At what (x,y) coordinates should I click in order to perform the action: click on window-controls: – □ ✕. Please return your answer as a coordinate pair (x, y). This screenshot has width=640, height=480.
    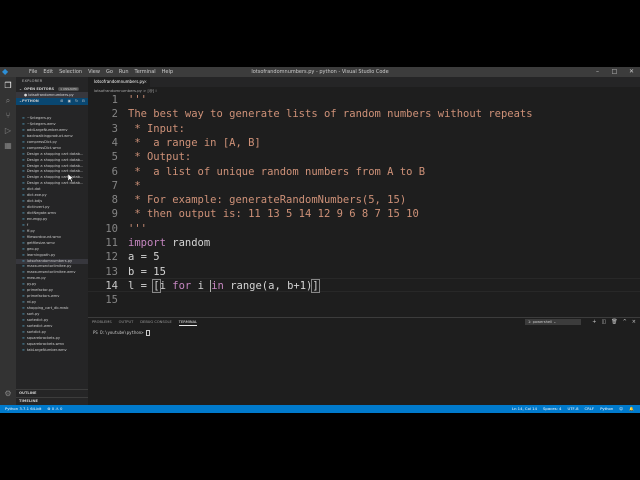
    Looking at the image, I should click on (614, 72).